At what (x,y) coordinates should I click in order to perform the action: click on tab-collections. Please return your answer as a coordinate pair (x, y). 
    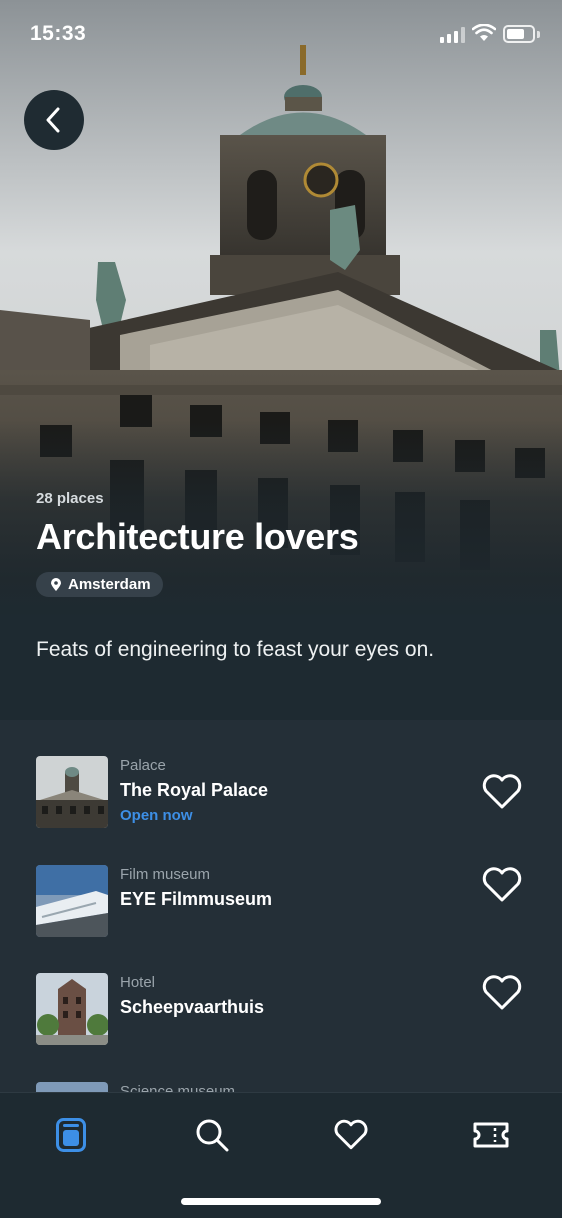
    Looking at the image, I should click on (71, 1135).